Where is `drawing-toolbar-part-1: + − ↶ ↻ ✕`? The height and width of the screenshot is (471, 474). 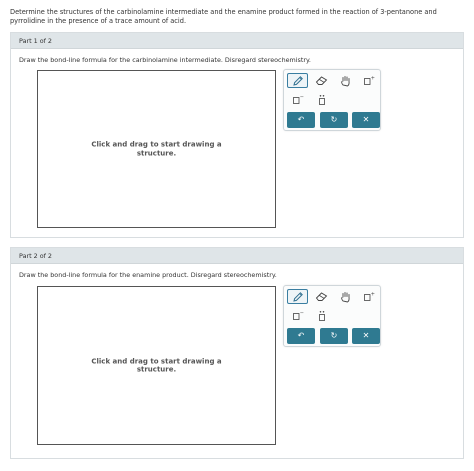
drawing-toolbar-part-1: + − ↶ ↻ ✕ is located at coordinates (332, 100).